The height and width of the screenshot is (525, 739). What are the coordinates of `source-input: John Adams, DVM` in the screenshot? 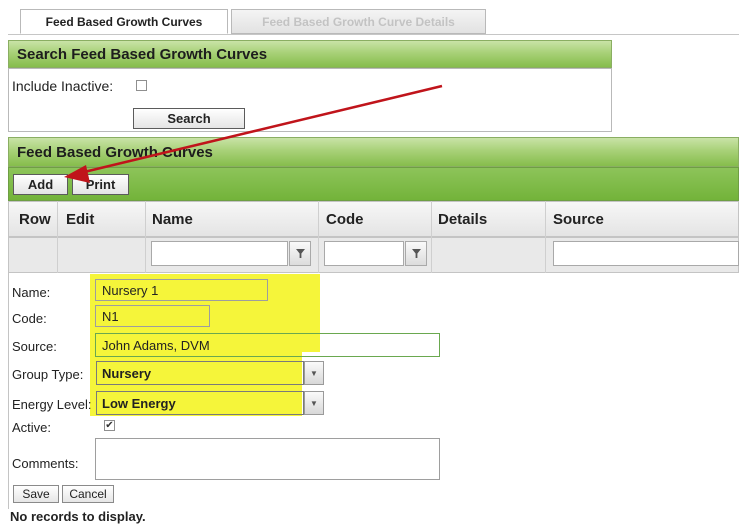 It's located at (267, 345).